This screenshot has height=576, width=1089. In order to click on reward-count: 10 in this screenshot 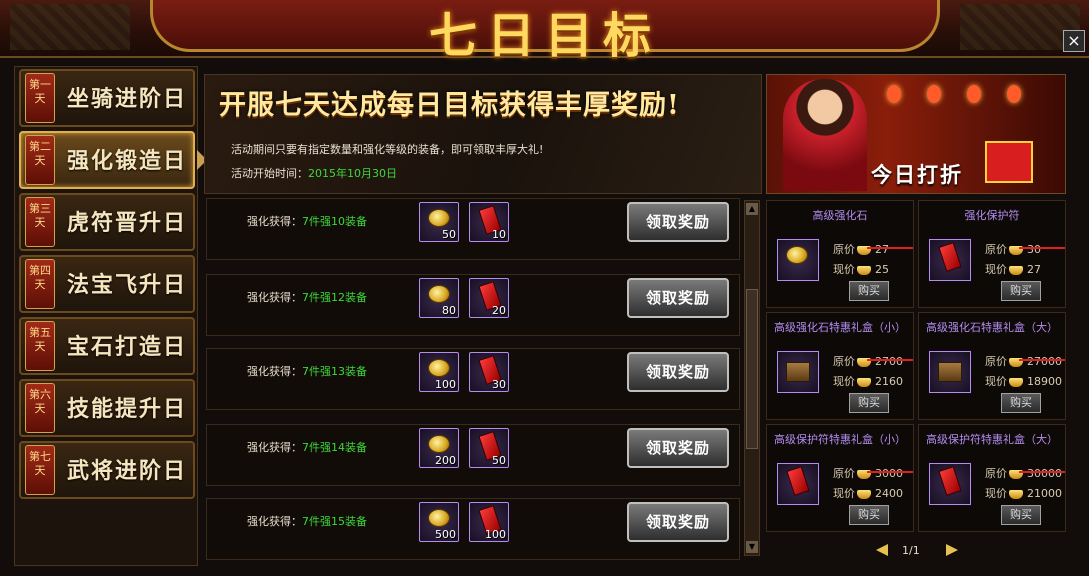, I will do `click(499, 234)`.